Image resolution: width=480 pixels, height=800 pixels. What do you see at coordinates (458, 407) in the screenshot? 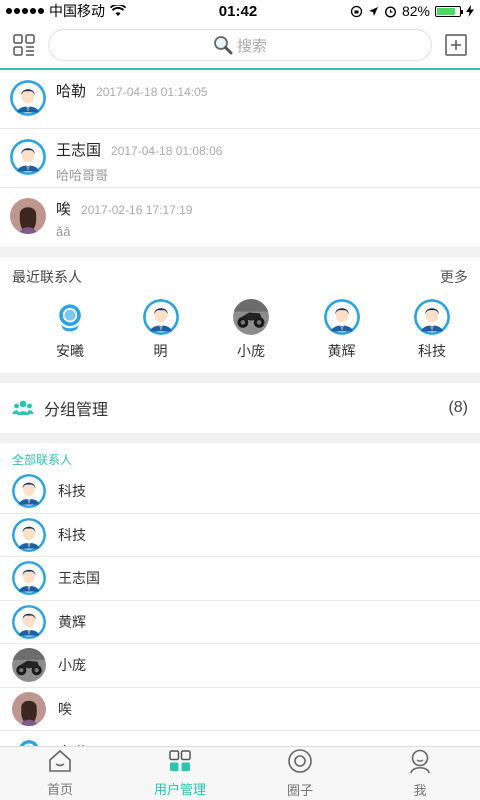
I see `group-count: (8)` at bounding box center [458, 407].